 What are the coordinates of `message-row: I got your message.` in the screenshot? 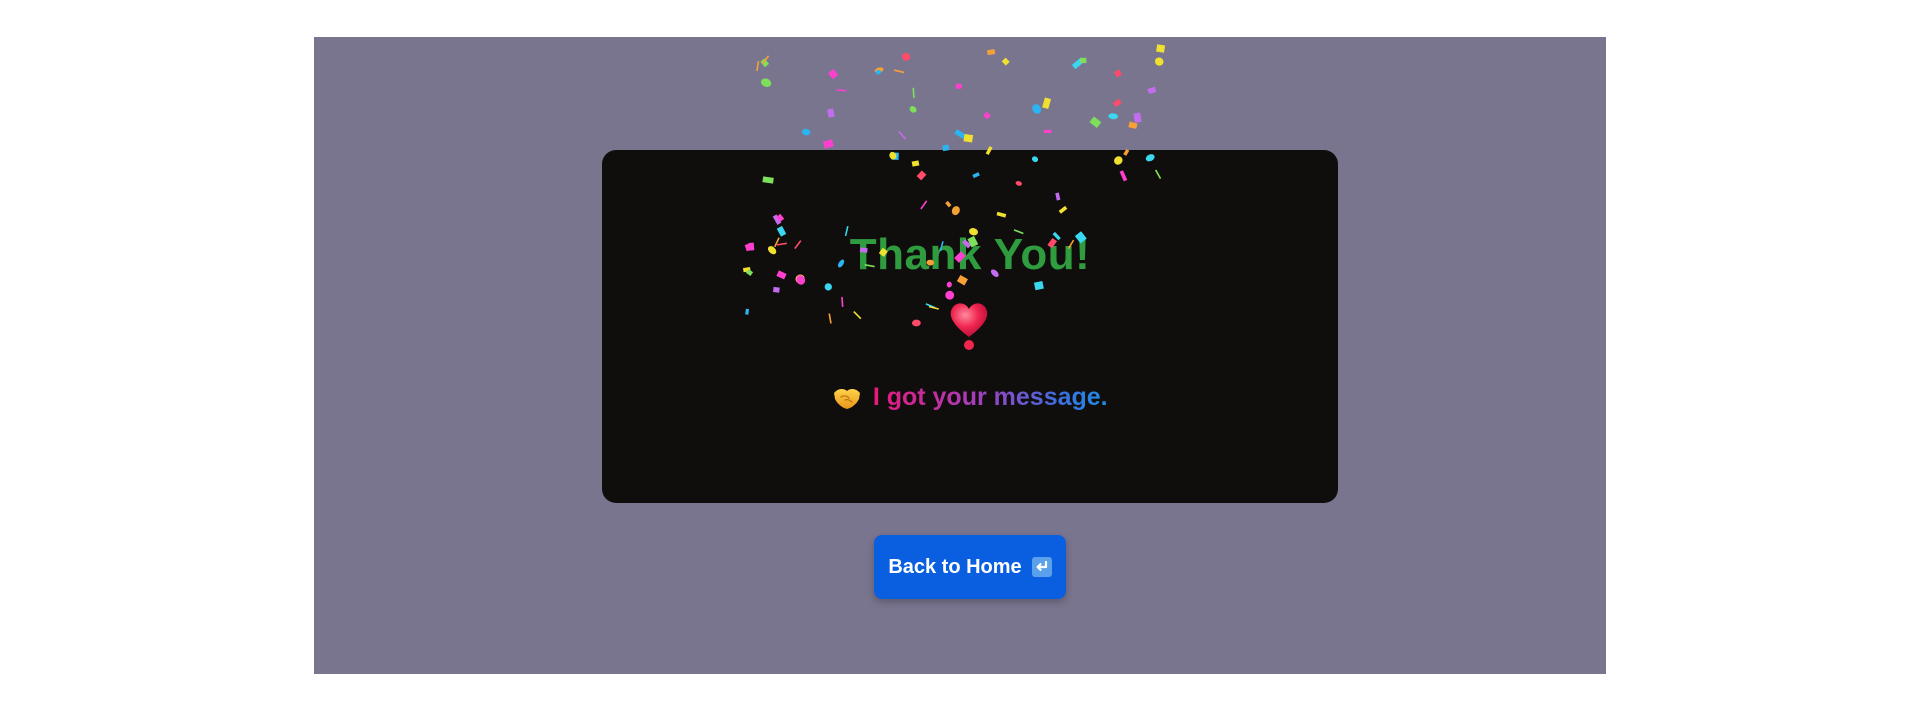 It's located at (970, 397).